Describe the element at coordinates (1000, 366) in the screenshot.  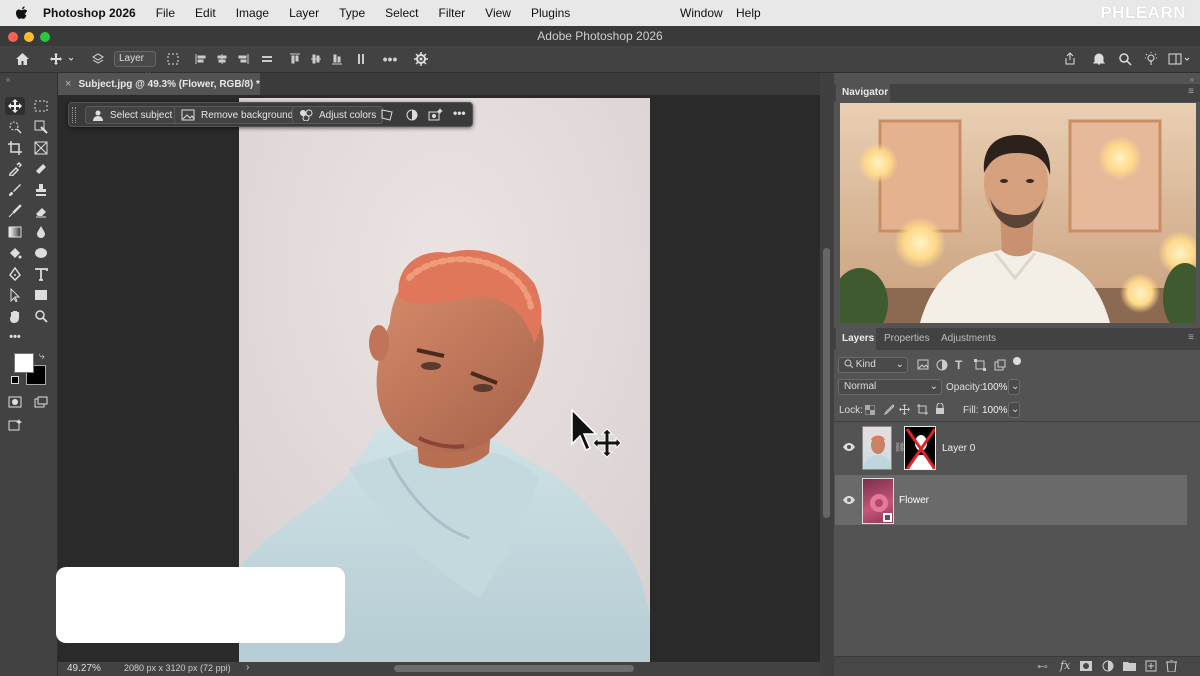
I see `filter-smart-object-icon` at that location.